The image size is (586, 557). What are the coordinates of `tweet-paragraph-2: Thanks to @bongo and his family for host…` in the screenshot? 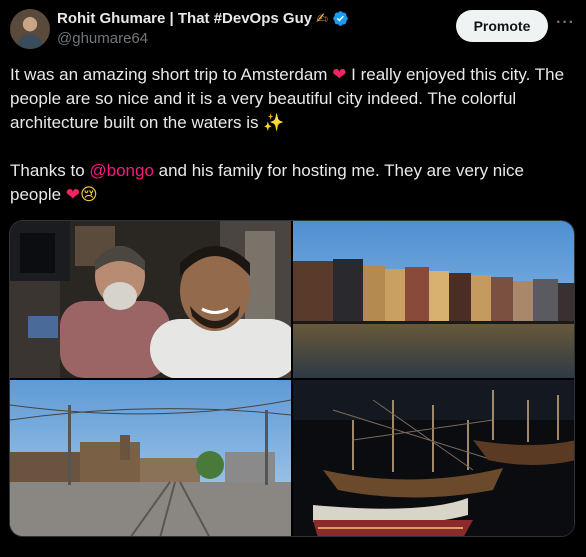 It's located at (293, 183).